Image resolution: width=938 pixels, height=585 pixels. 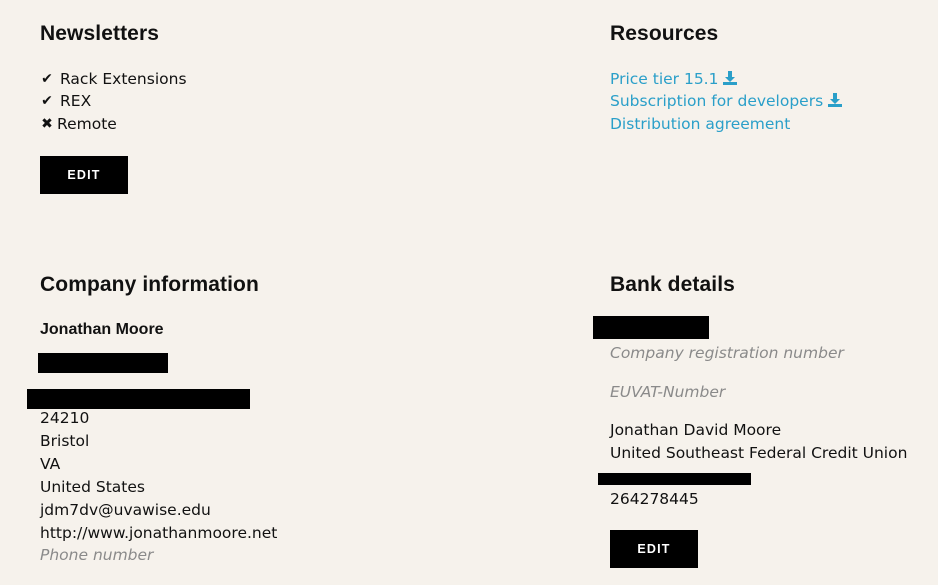 I want to click on newsletter-item-rex: ✔ REX, so click(x=65, y=101).